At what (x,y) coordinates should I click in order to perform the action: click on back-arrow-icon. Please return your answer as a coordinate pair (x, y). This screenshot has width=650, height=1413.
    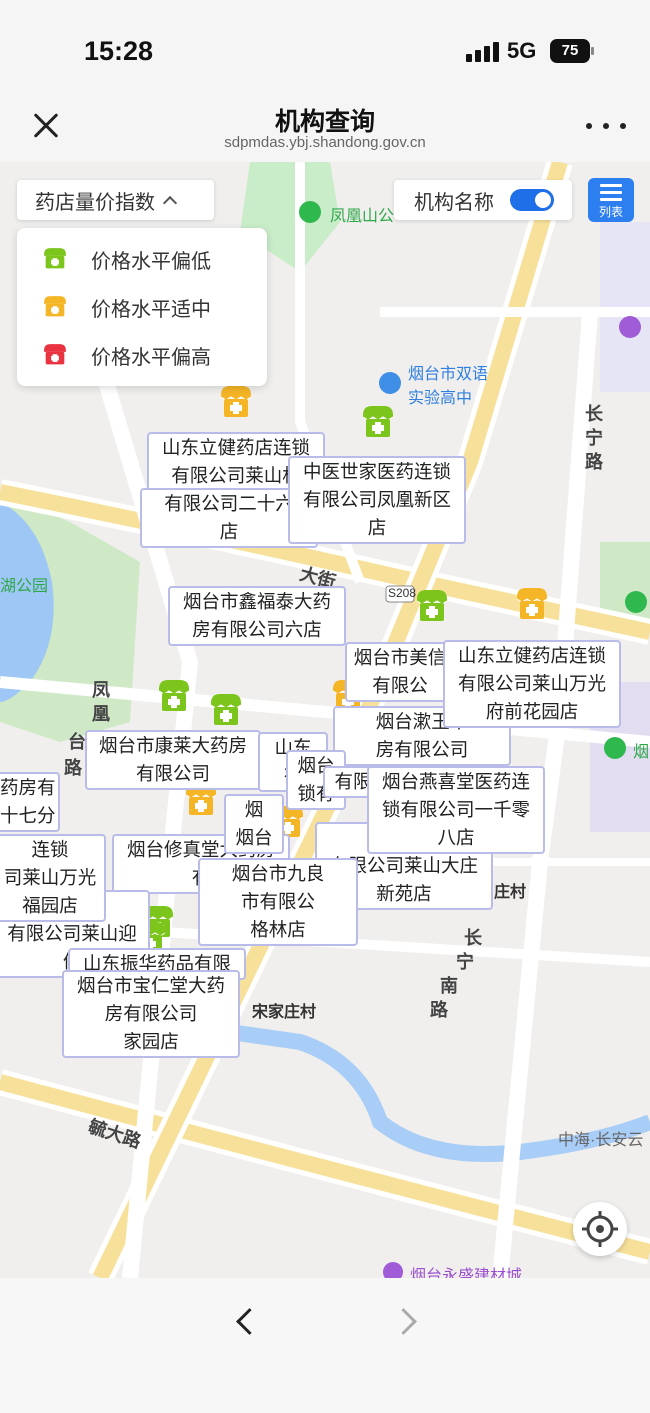
    Looking at the image, I should click on (245, 1321).